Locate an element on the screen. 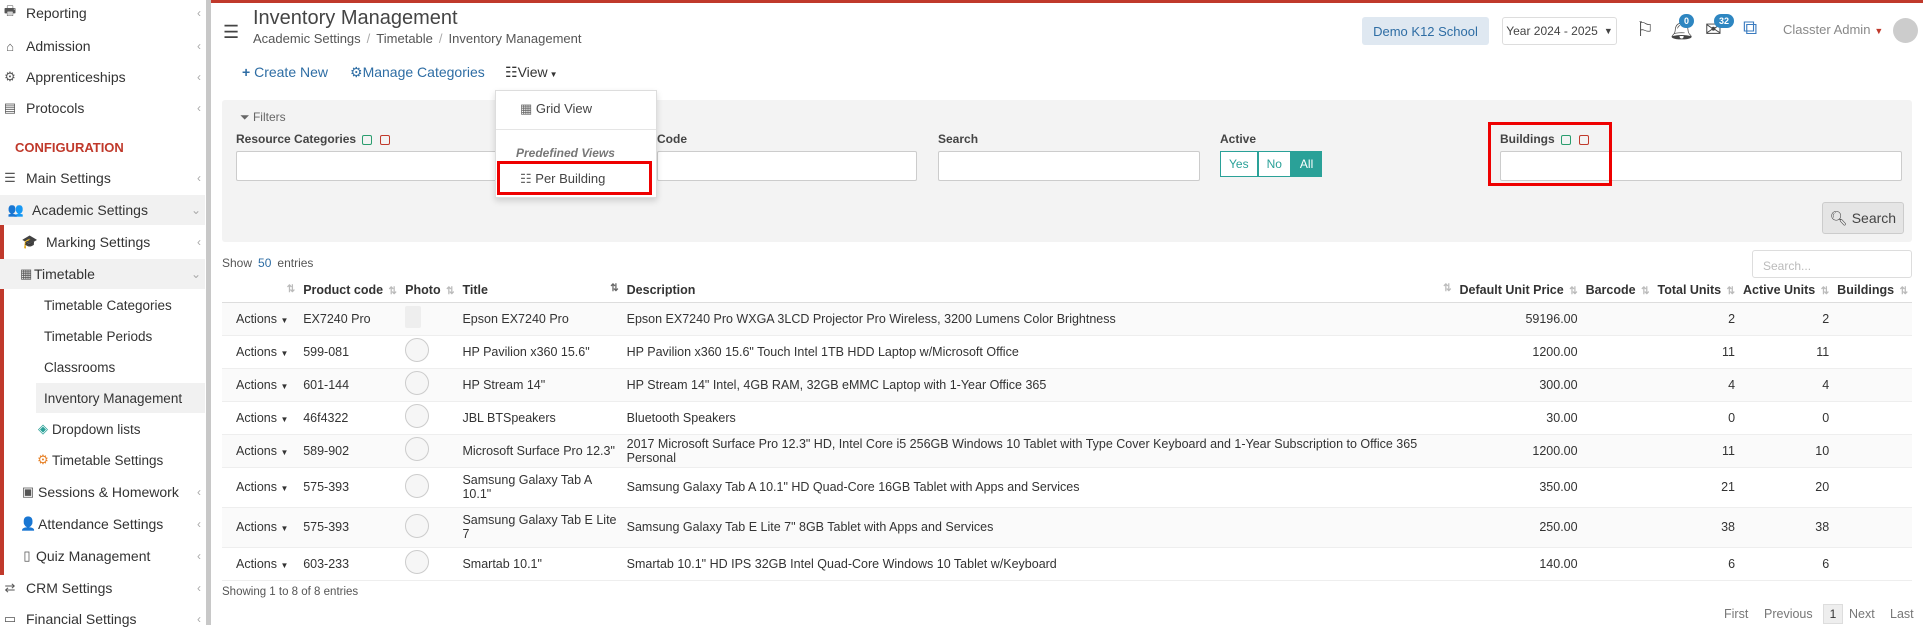 Image resolution: width=1923 pixels, height=634 pixels. column-header-barcode: Barcode ⇅ is located at coordinates (1617, 290).